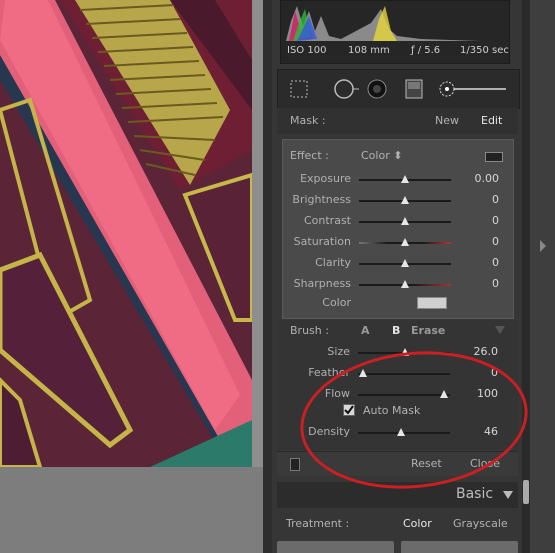  I want to click on tool-strip, so click(398, 89).